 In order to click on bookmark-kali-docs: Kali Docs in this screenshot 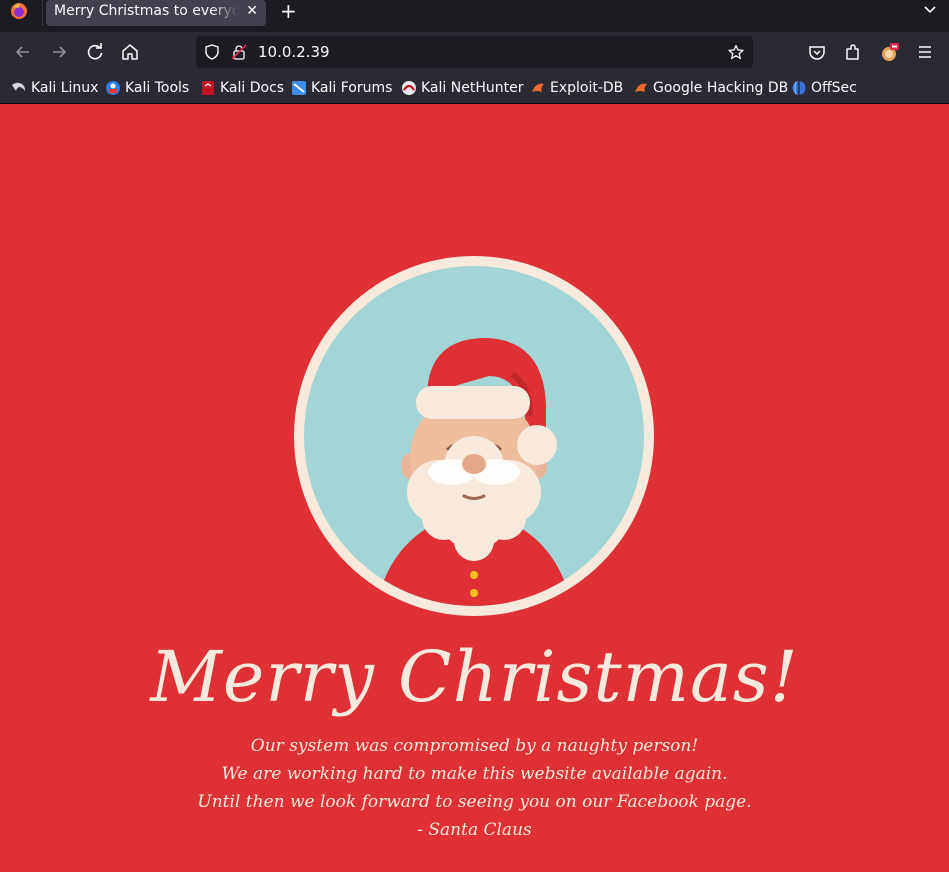, I will do `click(242, 88)`.